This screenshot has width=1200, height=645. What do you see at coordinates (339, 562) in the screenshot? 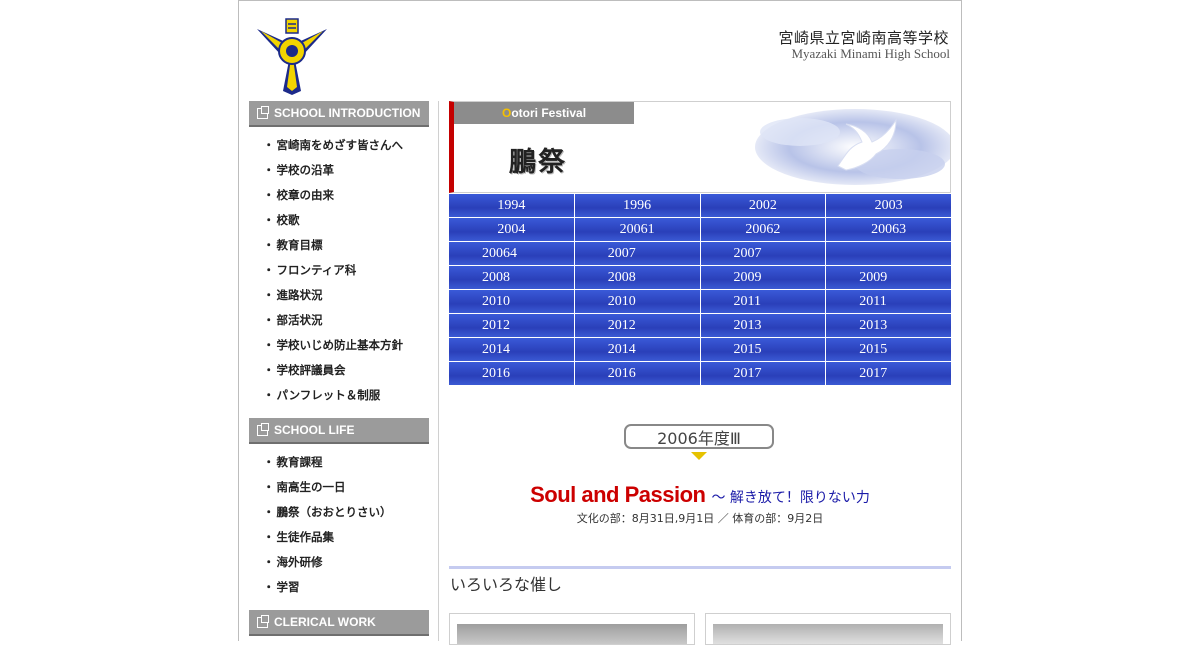
I see `menu-item: ・海外研修` at bounding box center [339, 562].